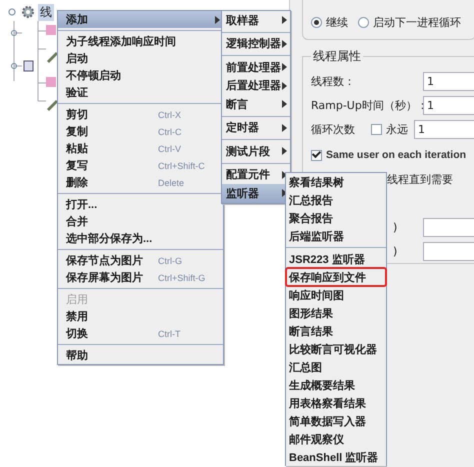  I want to click on menu-item-label: 合并, so click(77, 221).